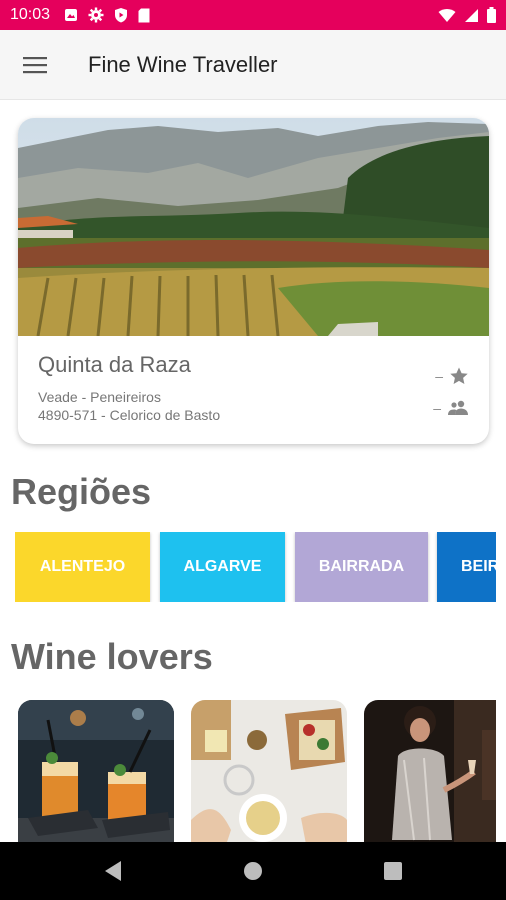  What do you see at coordinates (99, 397) in the screenshot?
I see `winery-address-line1: Veade - Peneireiros` at bounding box center [99, 397].